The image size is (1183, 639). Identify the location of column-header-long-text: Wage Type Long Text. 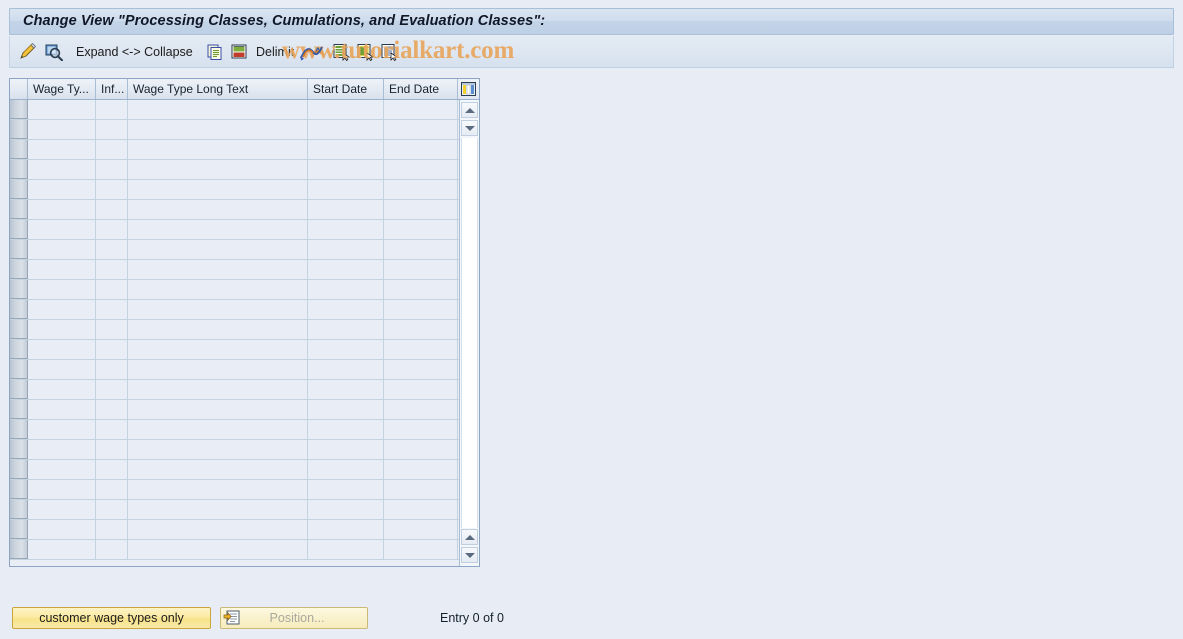
(218, 89).